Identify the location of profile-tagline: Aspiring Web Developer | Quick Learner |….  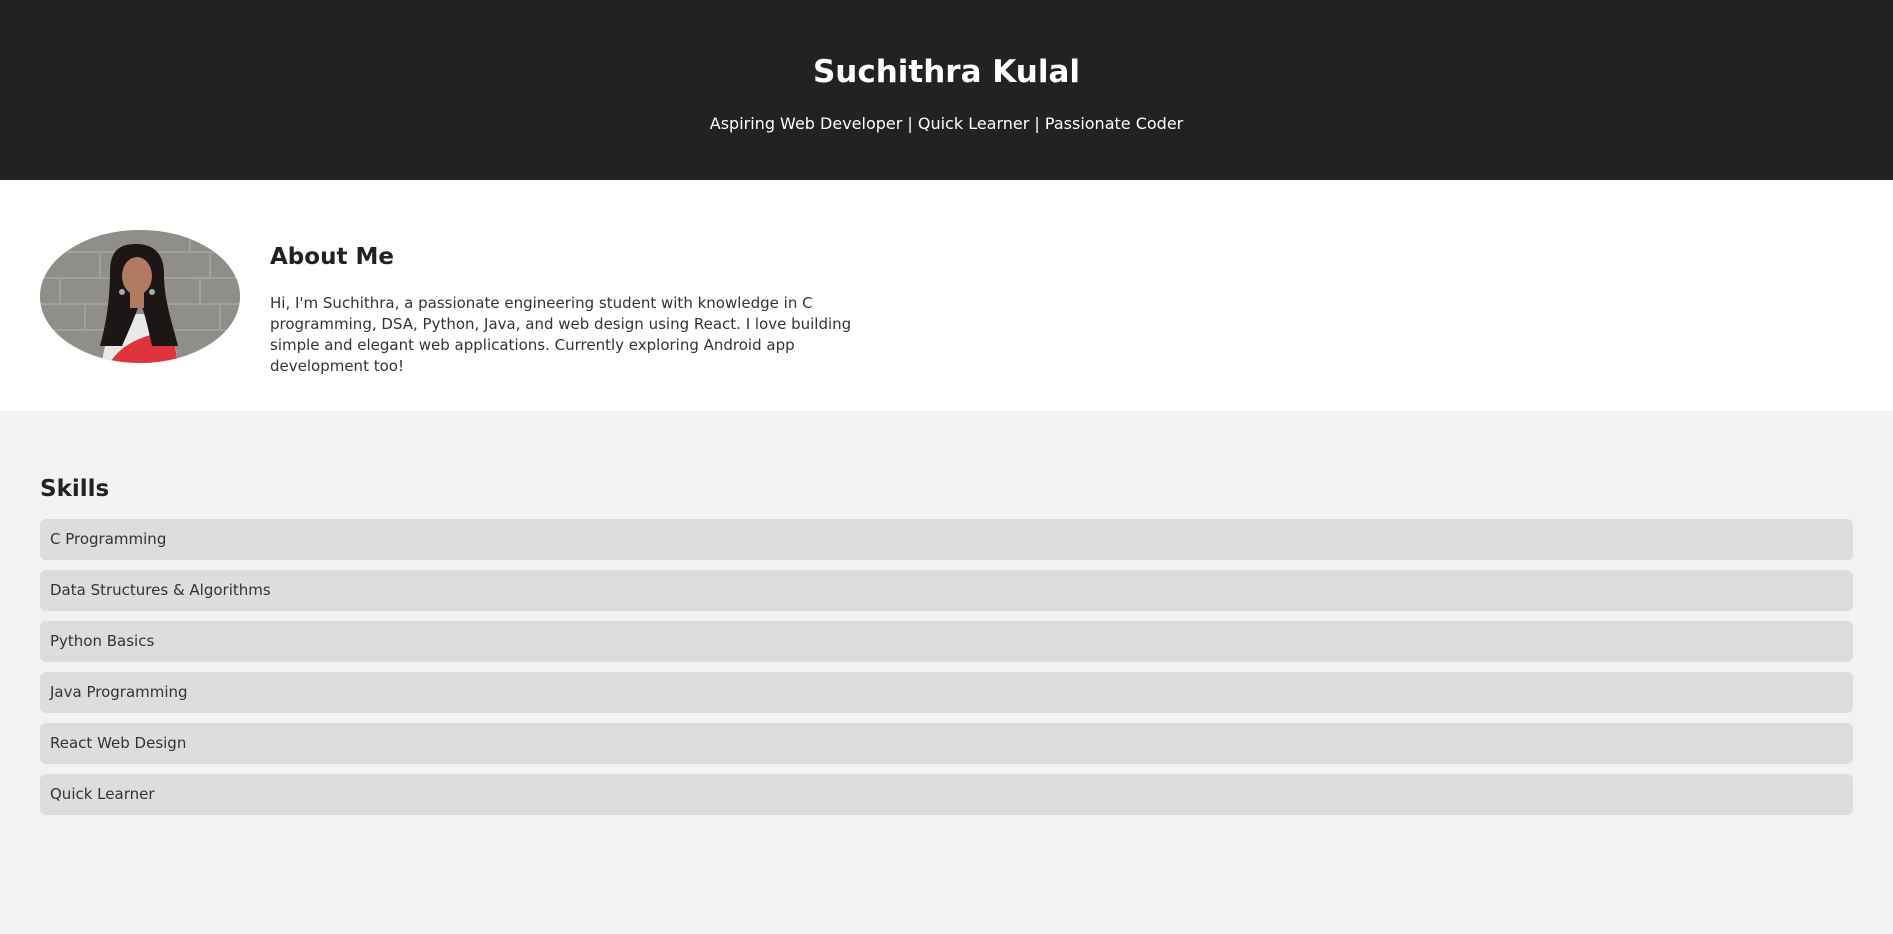
(946, 123).